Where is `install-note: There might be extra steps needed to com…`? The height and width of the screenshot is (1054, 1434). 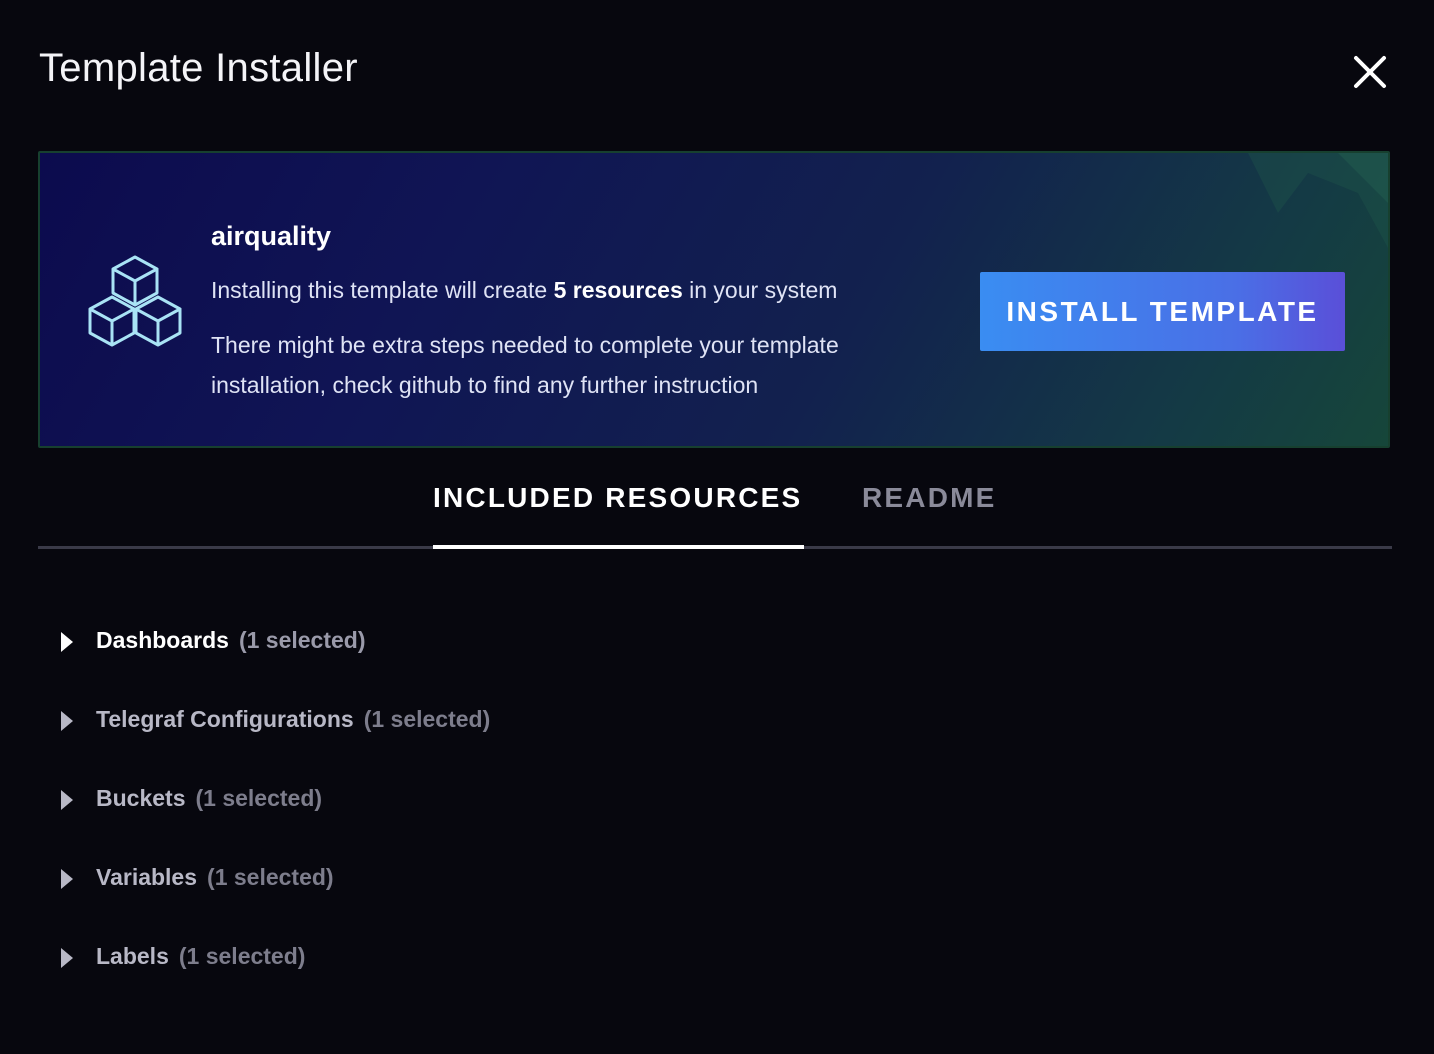
install-note: There might be extra steps needed to com… is located at coordinates (525, 365).